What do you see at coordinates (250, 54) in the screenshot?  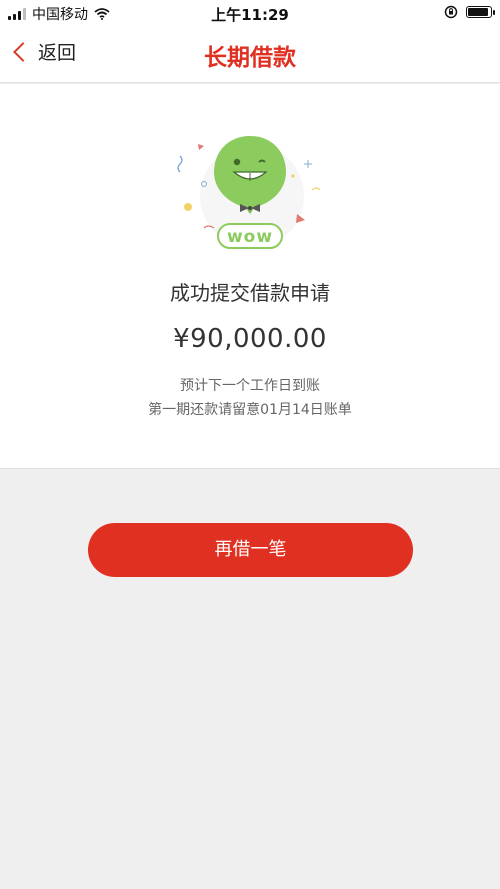 I see `nav-bar: 返回 长期借款` at bounding box center [250, 54].